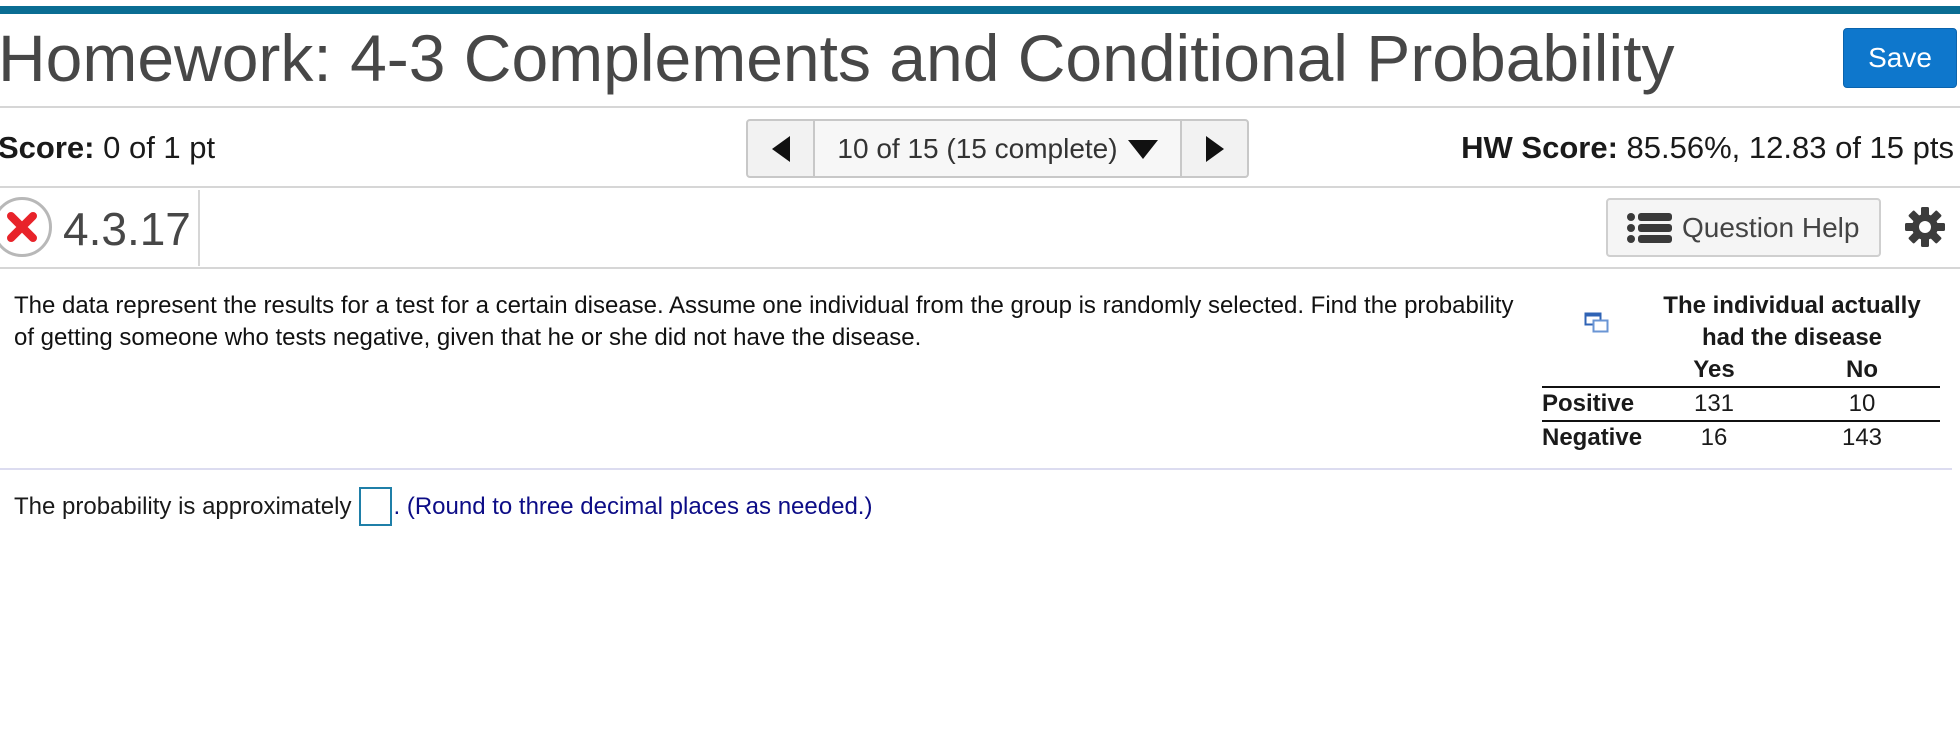 The image size is (1960, 732). I want to click on x-mark-icon, so click(22, 227).